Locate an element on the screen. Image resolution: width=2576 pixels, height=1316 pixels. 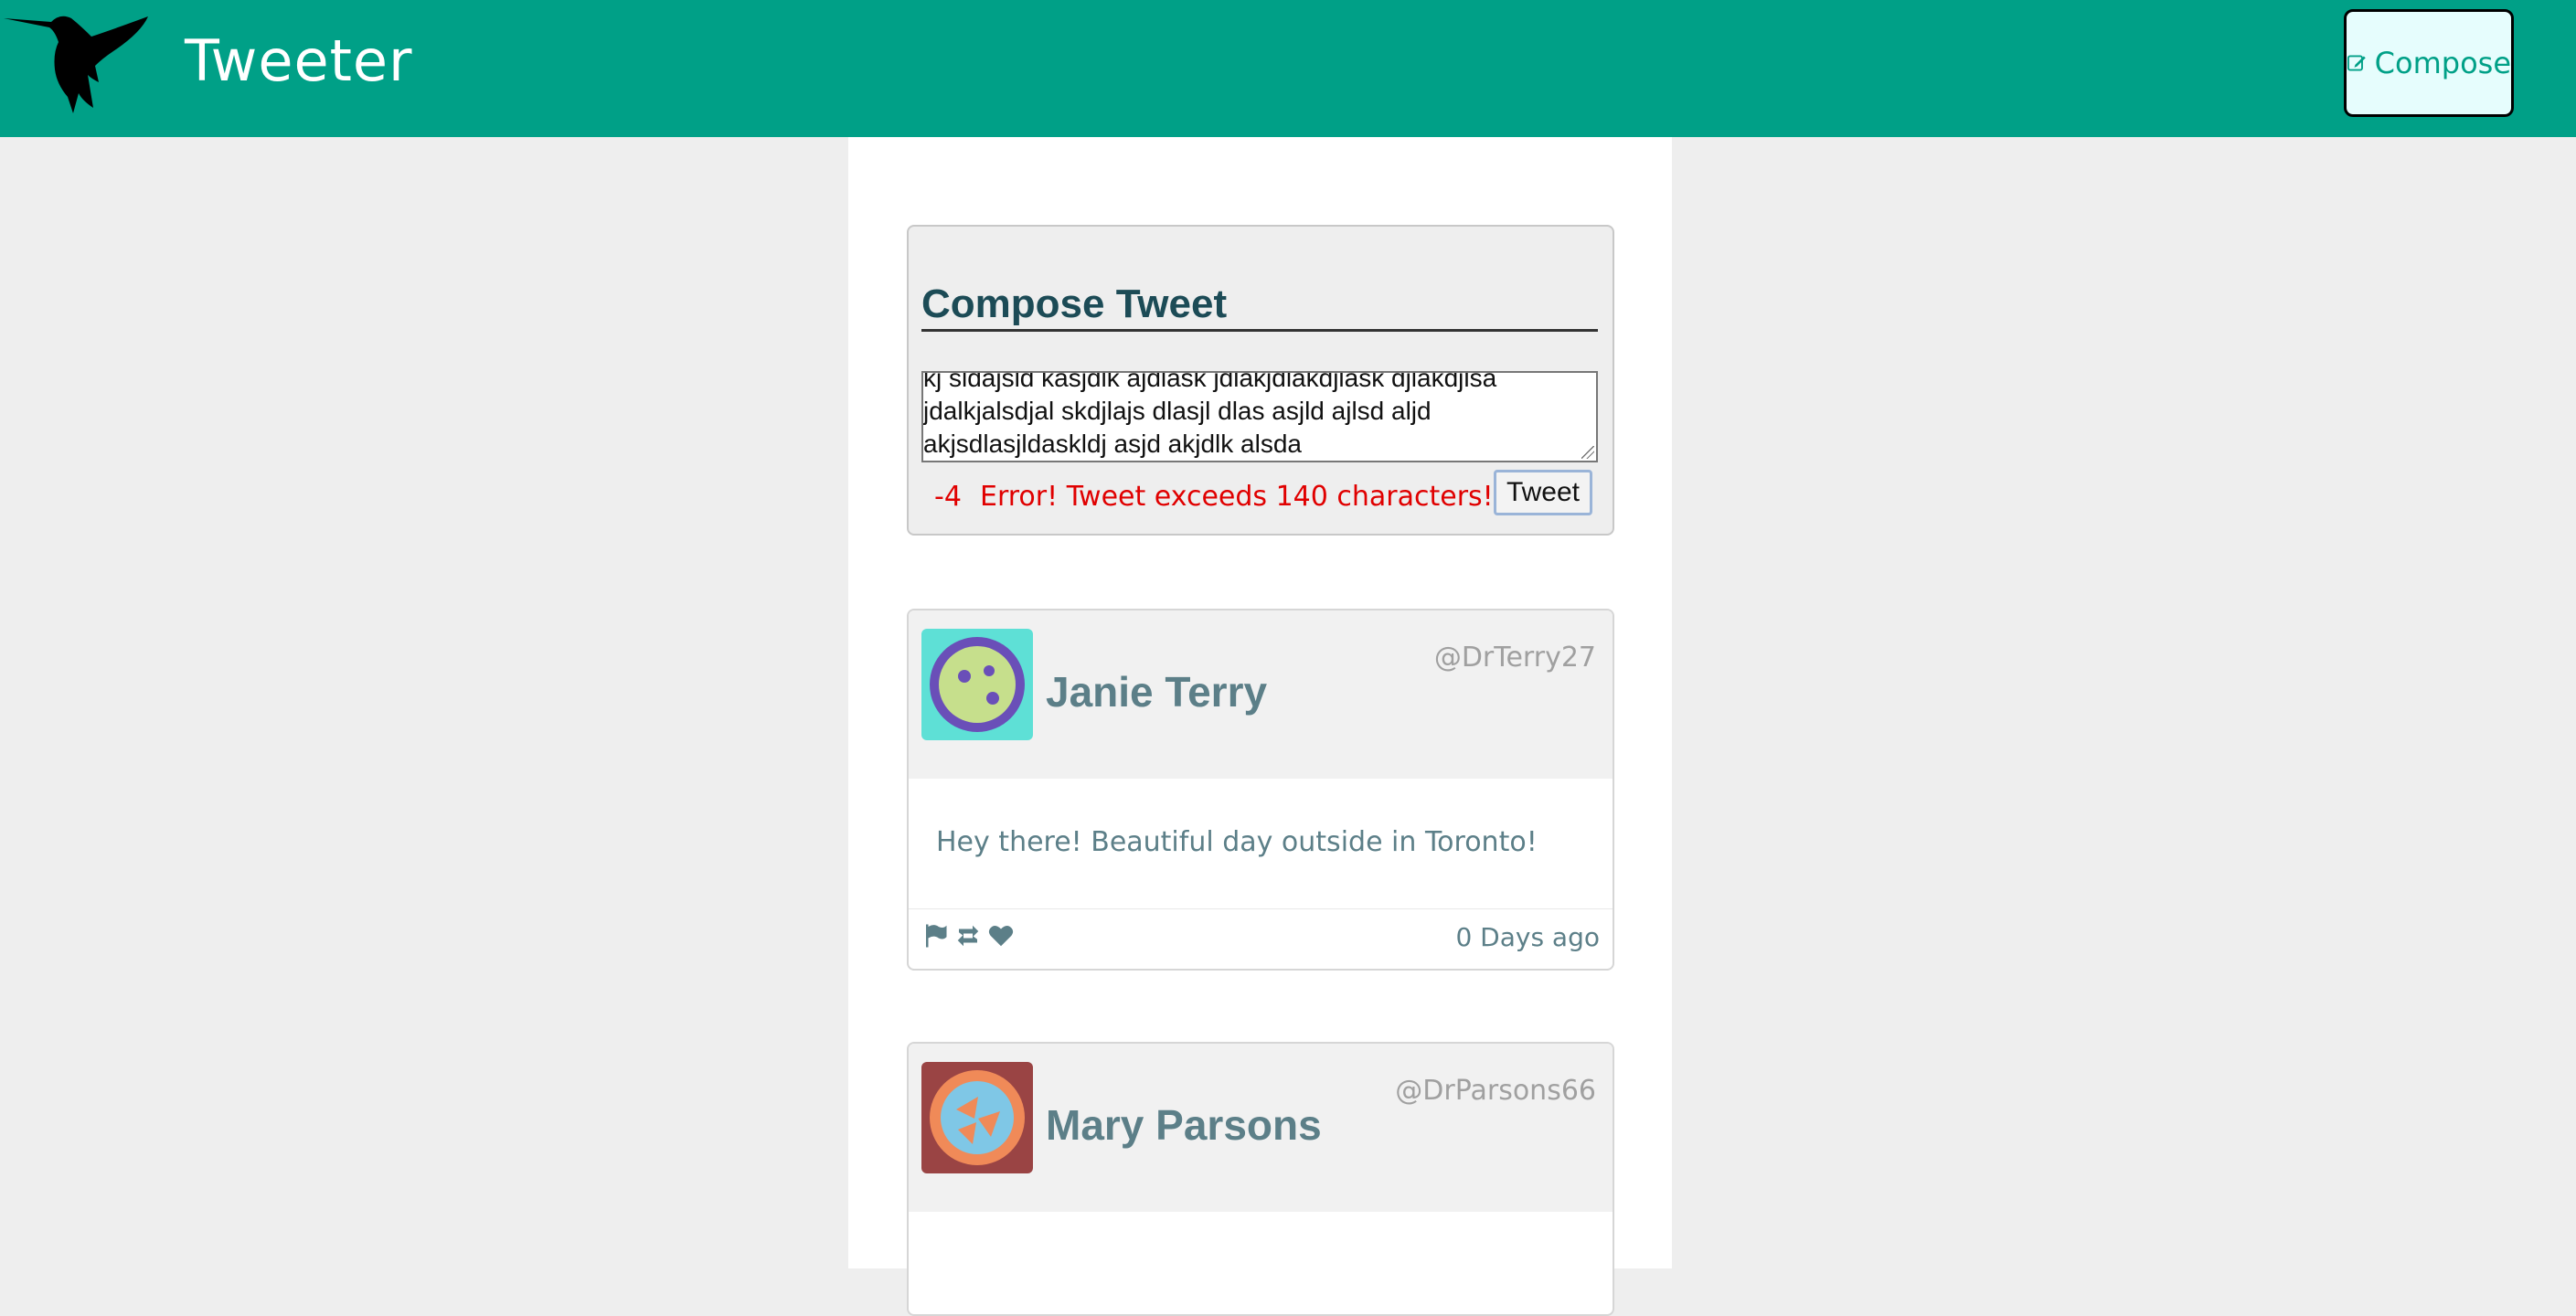
smiley-avatar-icon is located at coordinates (977, 684).